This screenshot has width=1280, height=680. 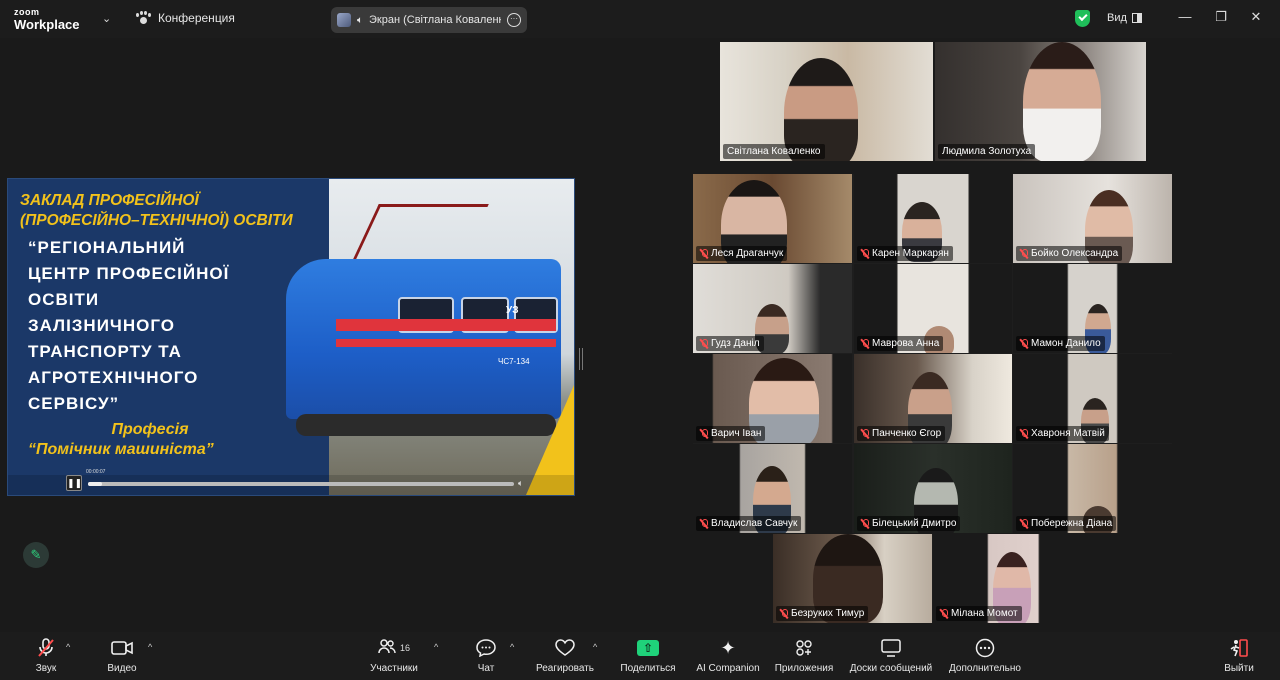 I want to click on video-tile: Людмила Золотуха, so click(x=1040, y=101).